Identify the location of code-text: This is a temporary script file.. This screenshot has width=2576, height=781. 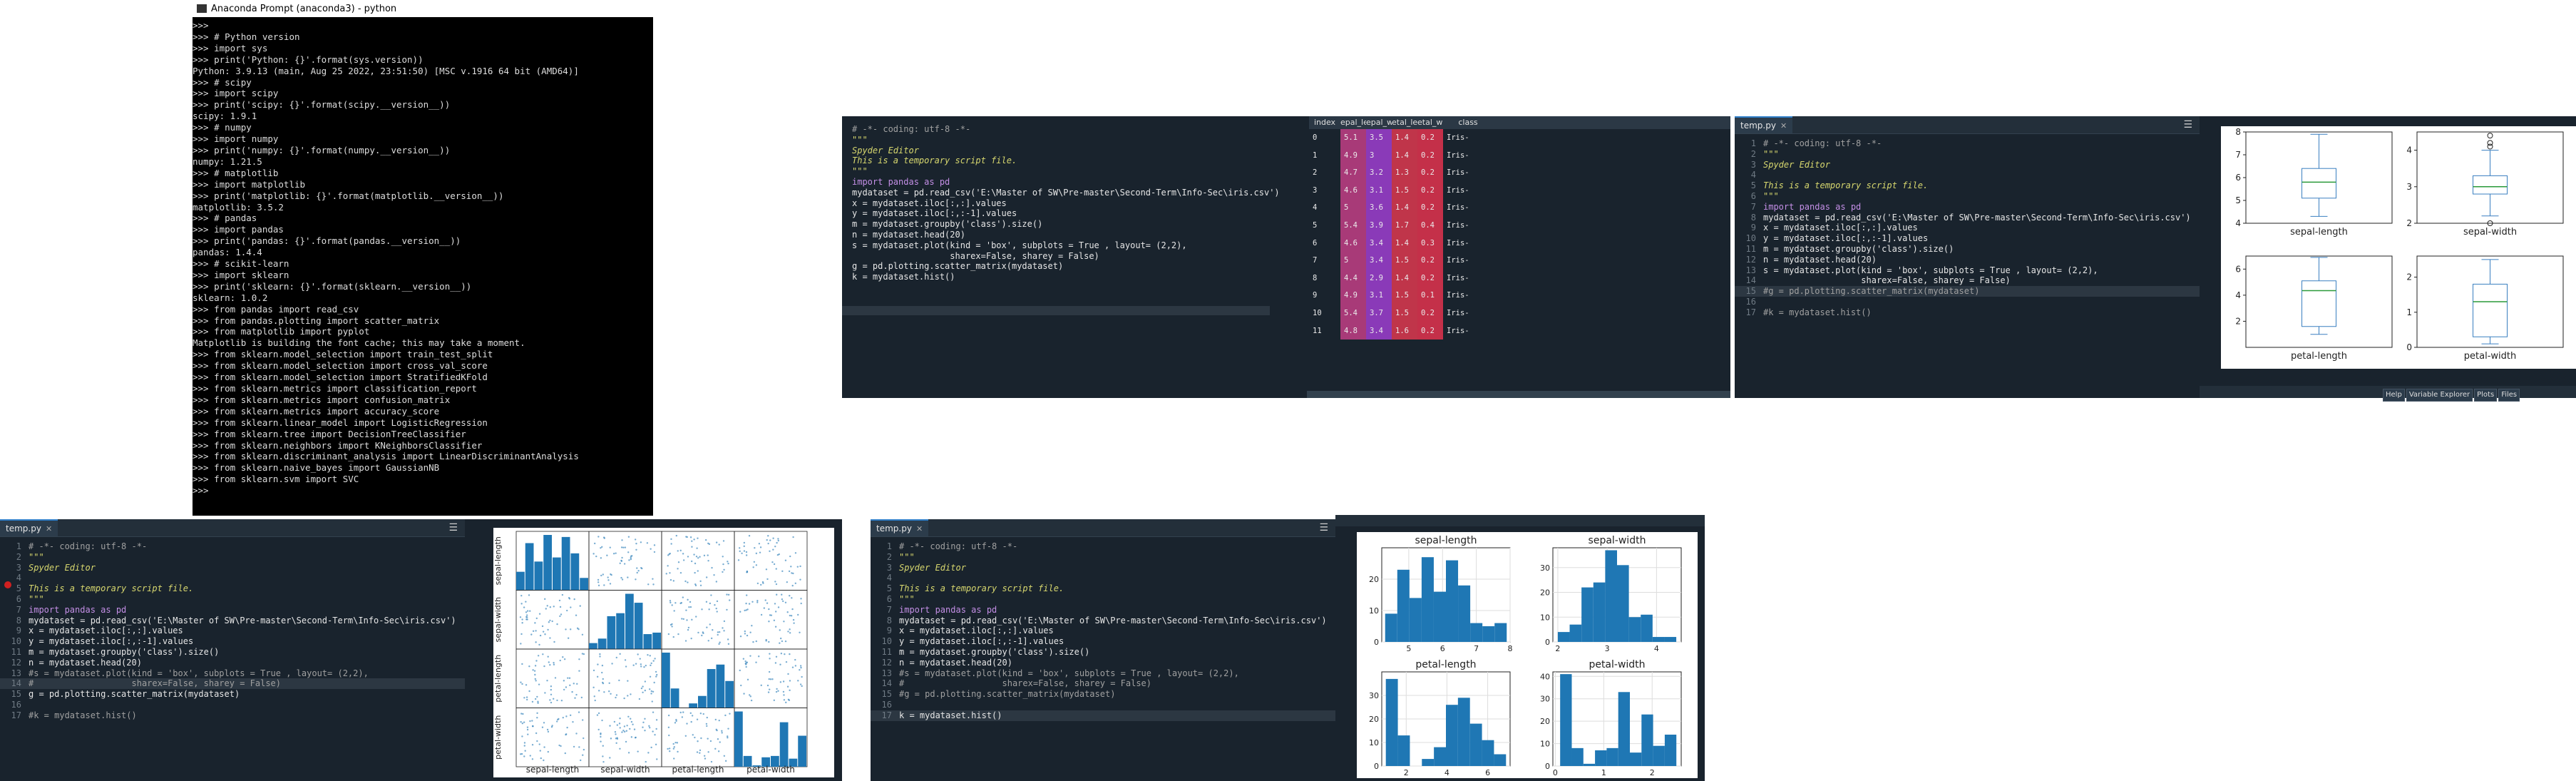
(1846, 186).